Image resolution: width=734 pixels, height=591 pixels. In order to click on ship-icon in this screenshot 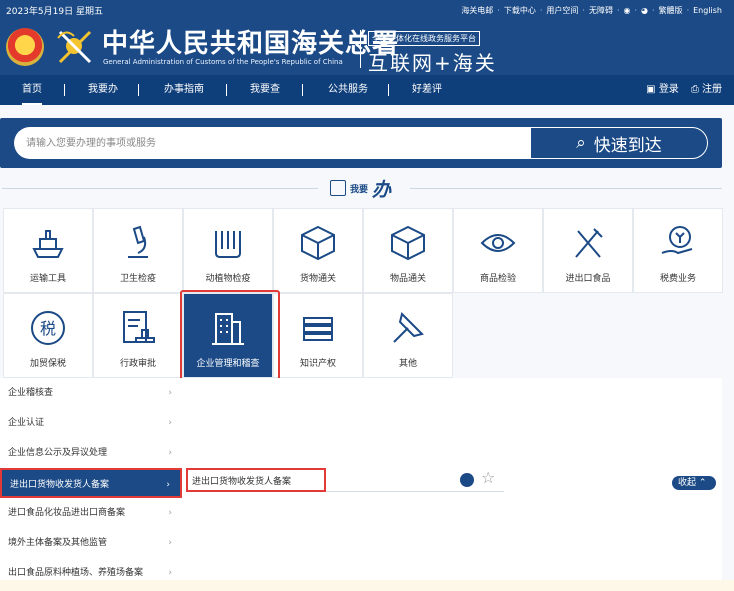, I will do `click(48, 244)`.